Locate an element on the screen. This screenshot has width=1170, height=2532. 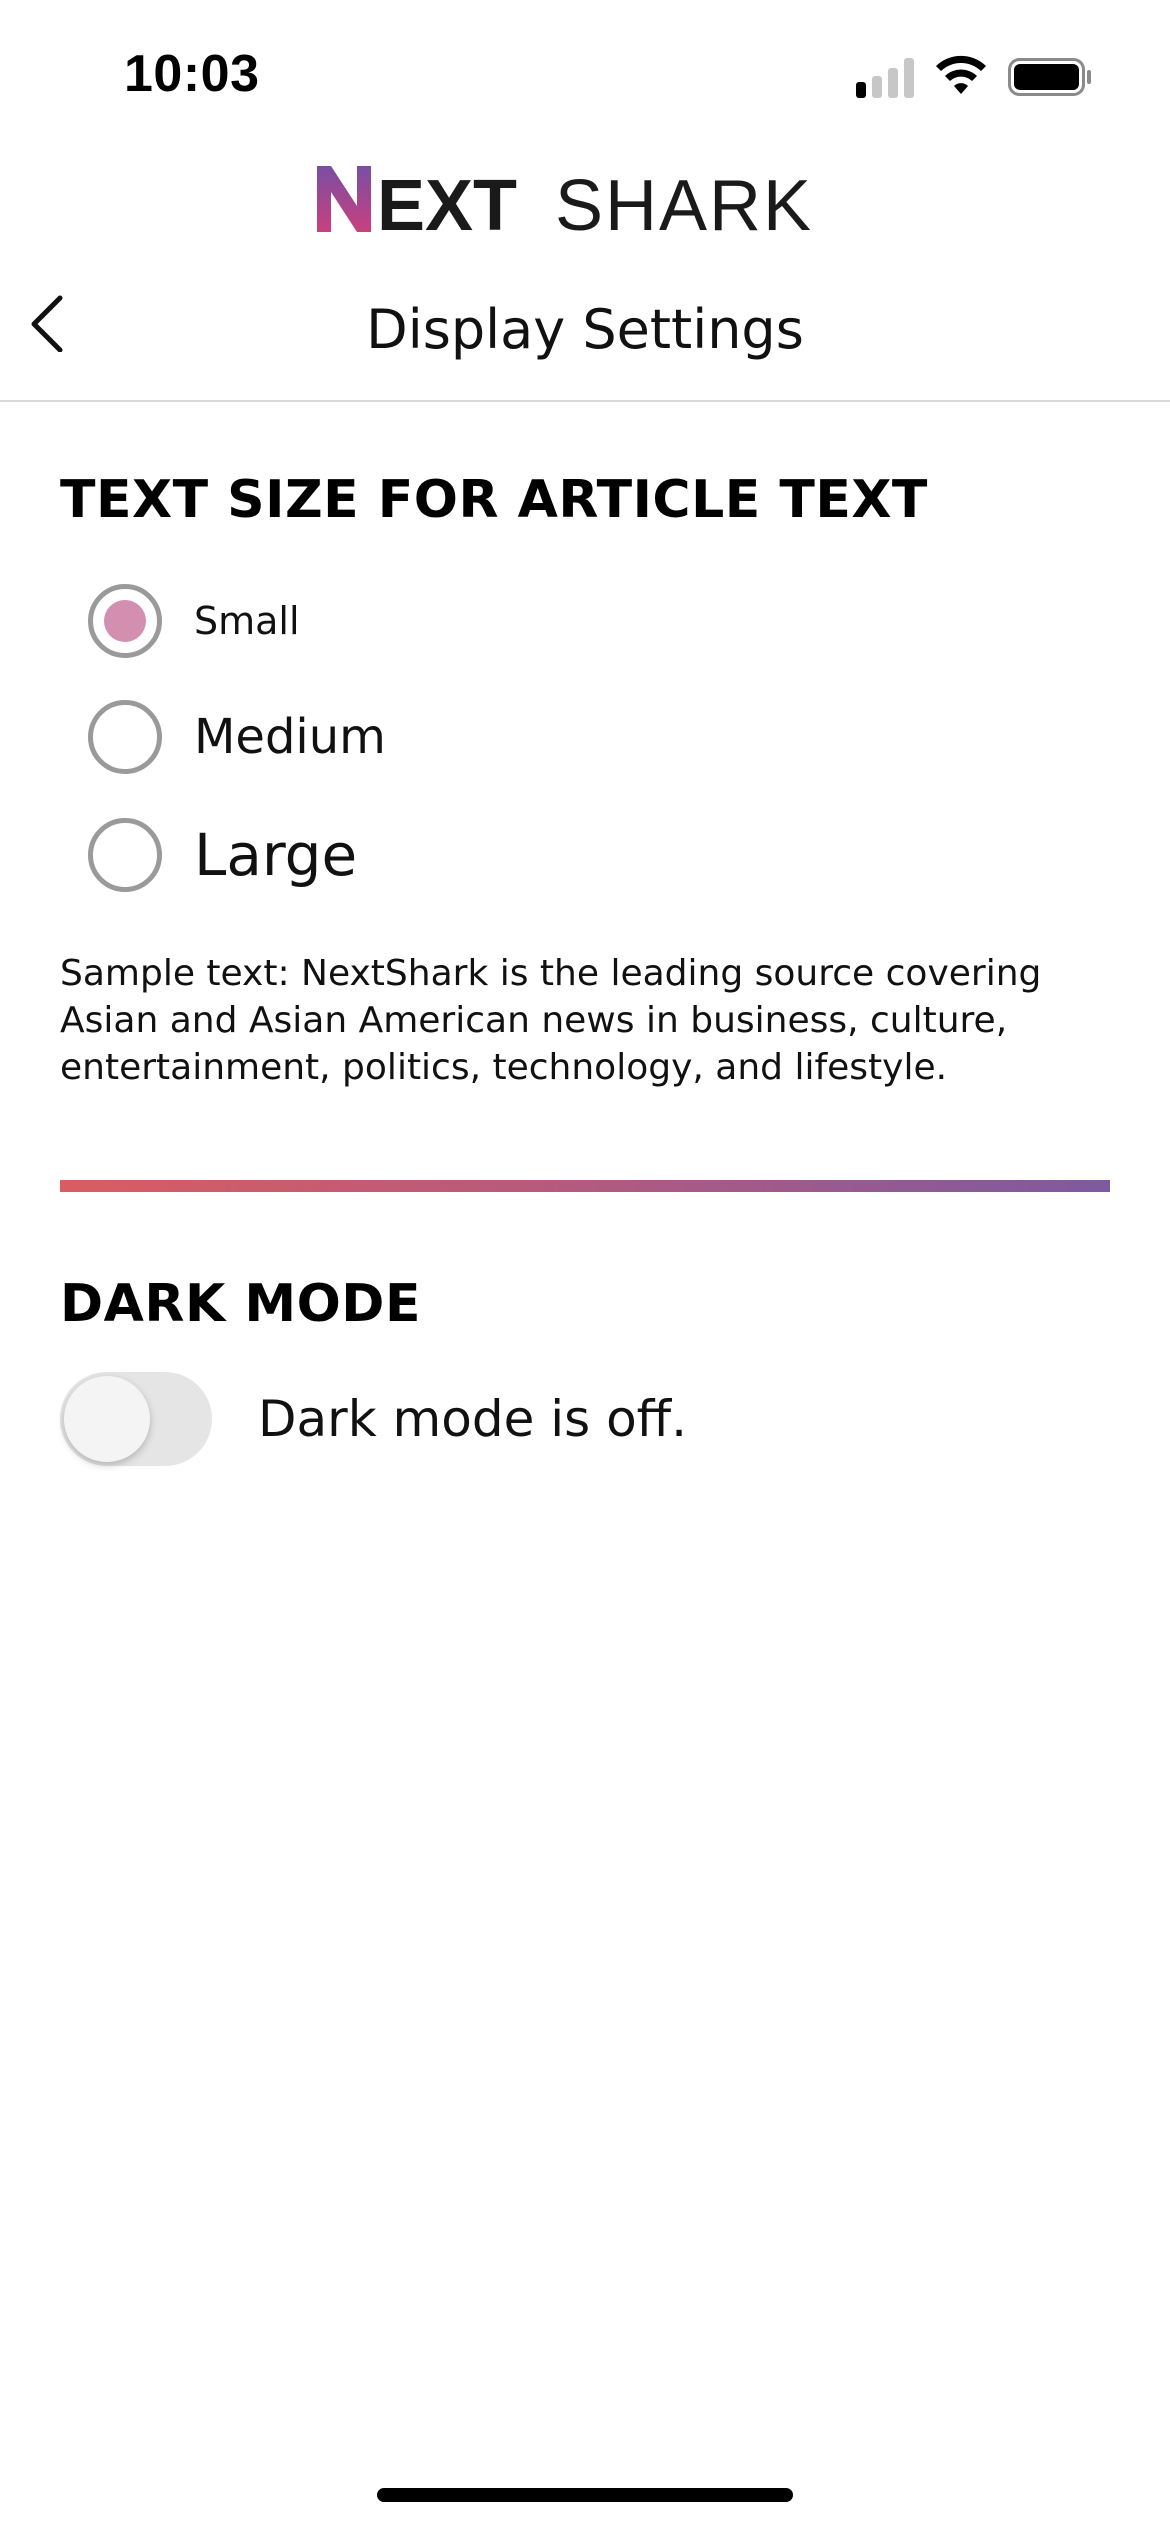
cellular-signal-icon is located at coordinates (886, 78).